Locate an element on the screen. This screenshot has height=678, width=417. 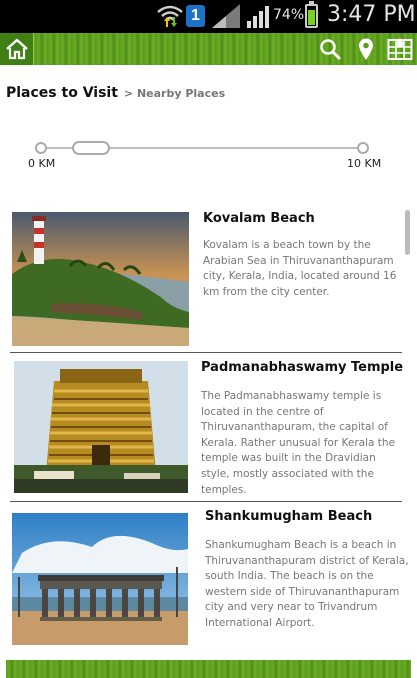
home-button is located at coordinates (17, 49).